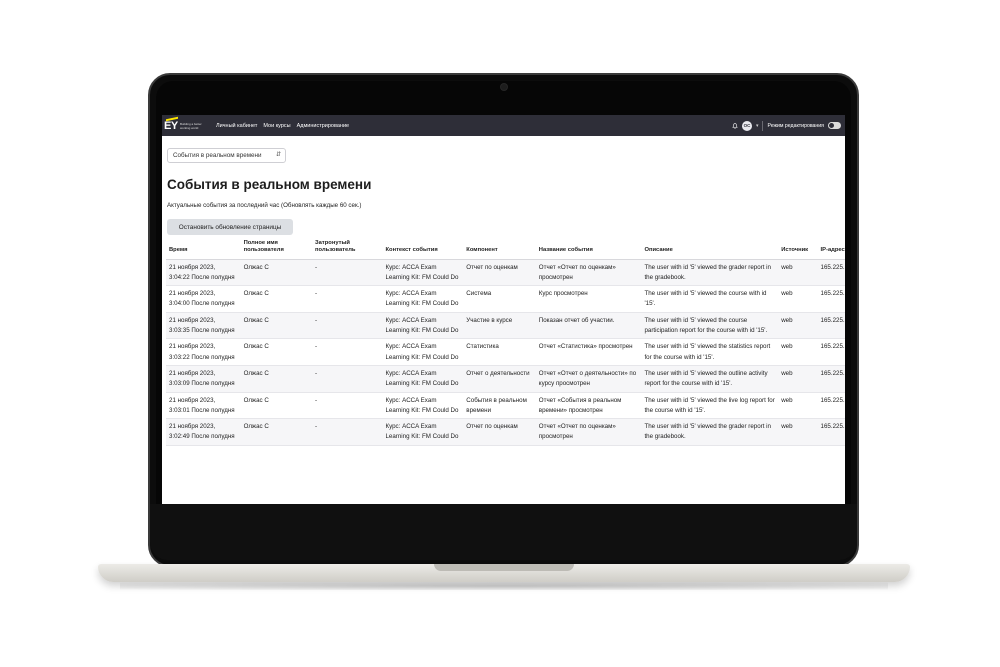 The image size is (1000, 667). I want to click on cell-time: 21 ноября 2023, 3:04:00 После полудня, so click(203, 299).